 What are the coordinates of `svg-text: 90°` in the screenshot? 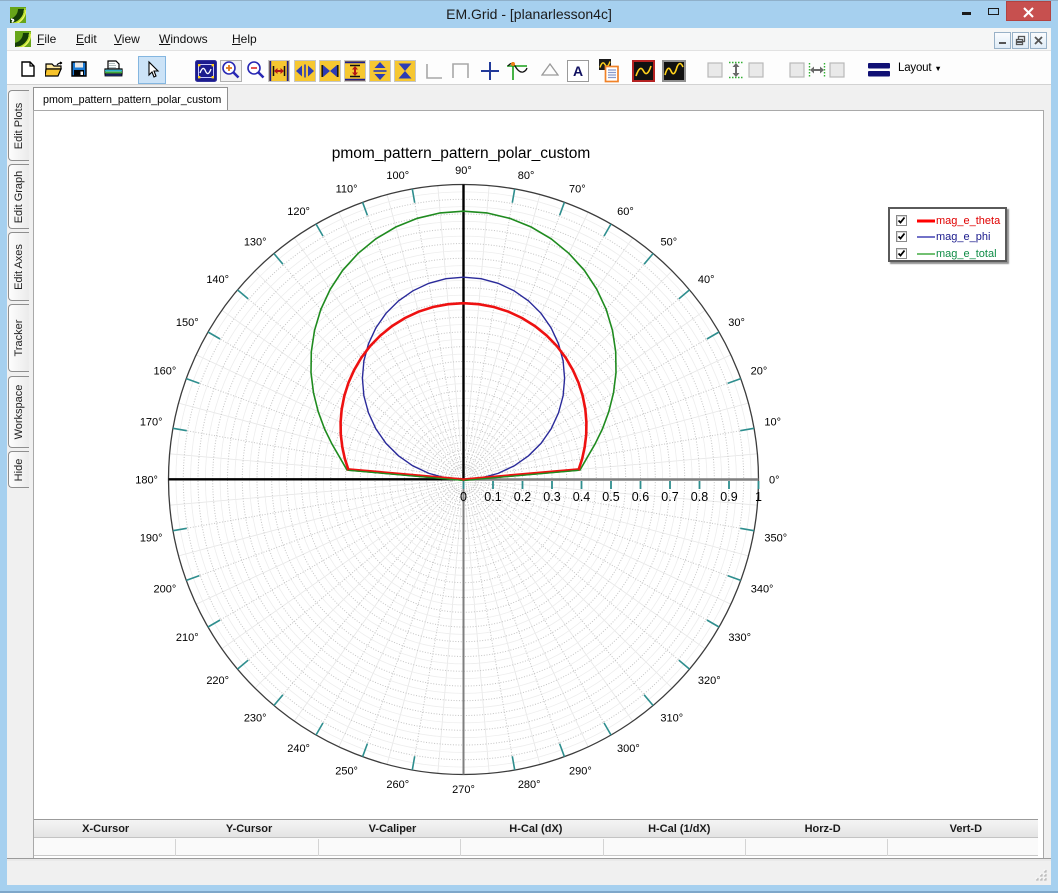 It's located at (463, 171).